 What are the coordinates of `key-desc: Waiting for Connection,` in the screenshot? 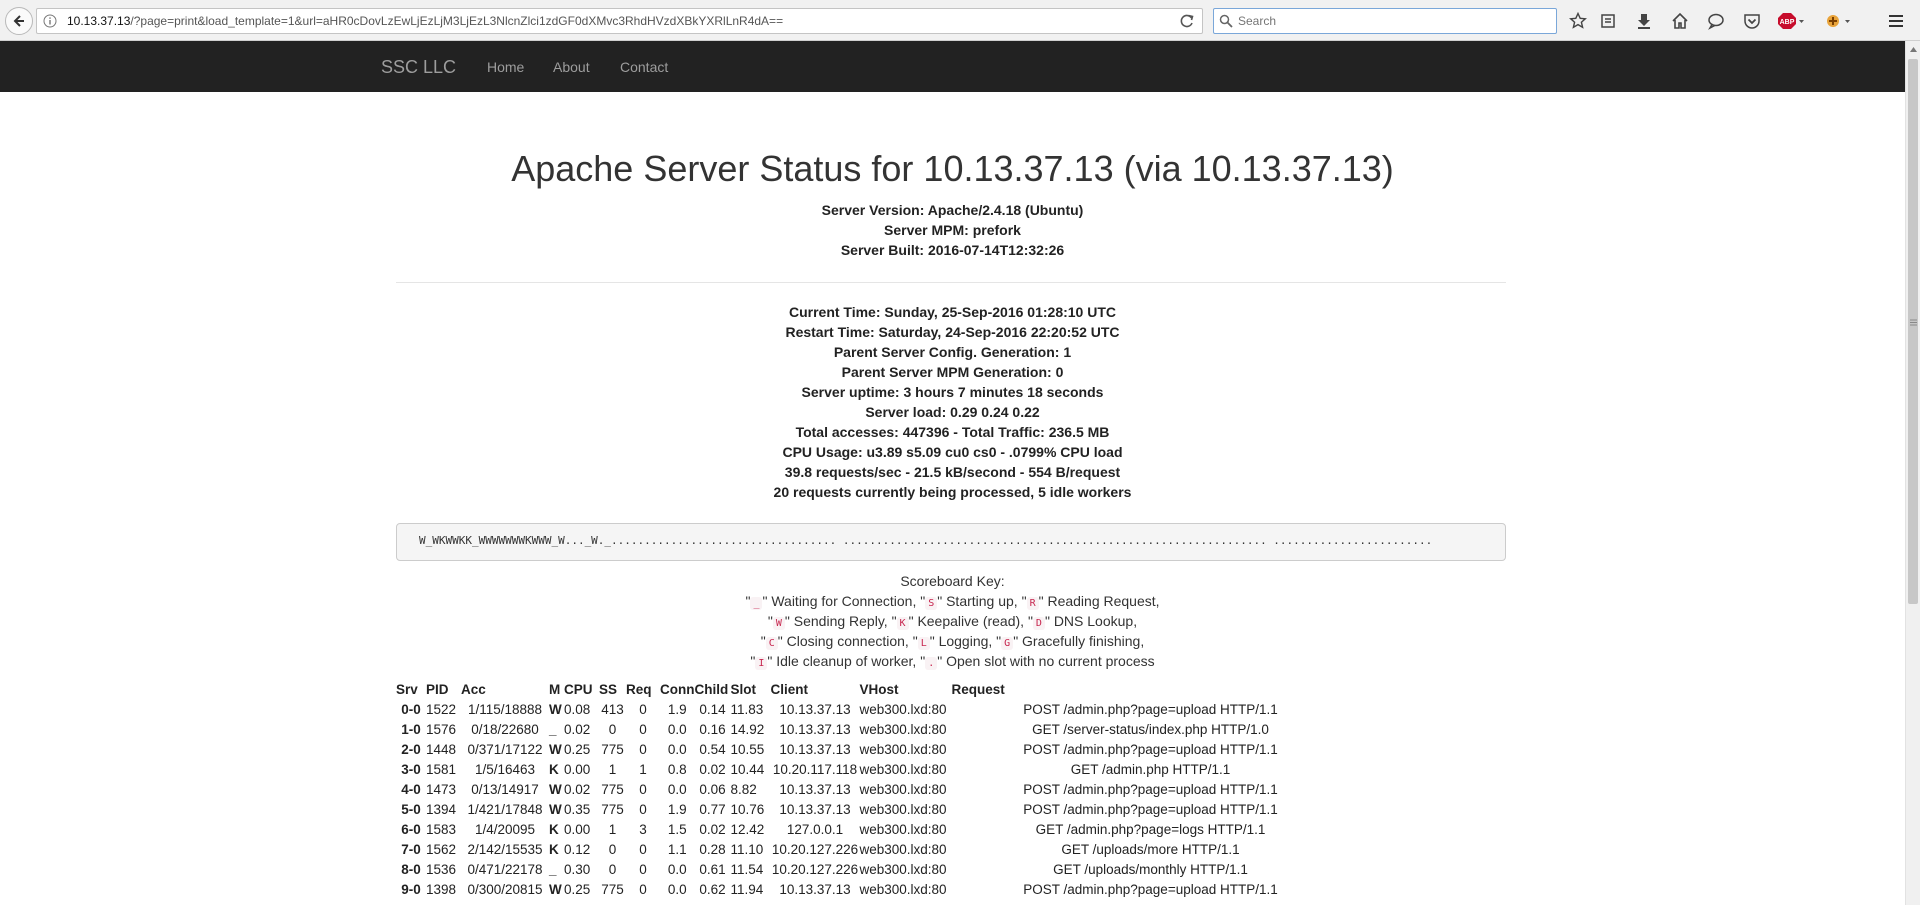 It's located at (844, 601).